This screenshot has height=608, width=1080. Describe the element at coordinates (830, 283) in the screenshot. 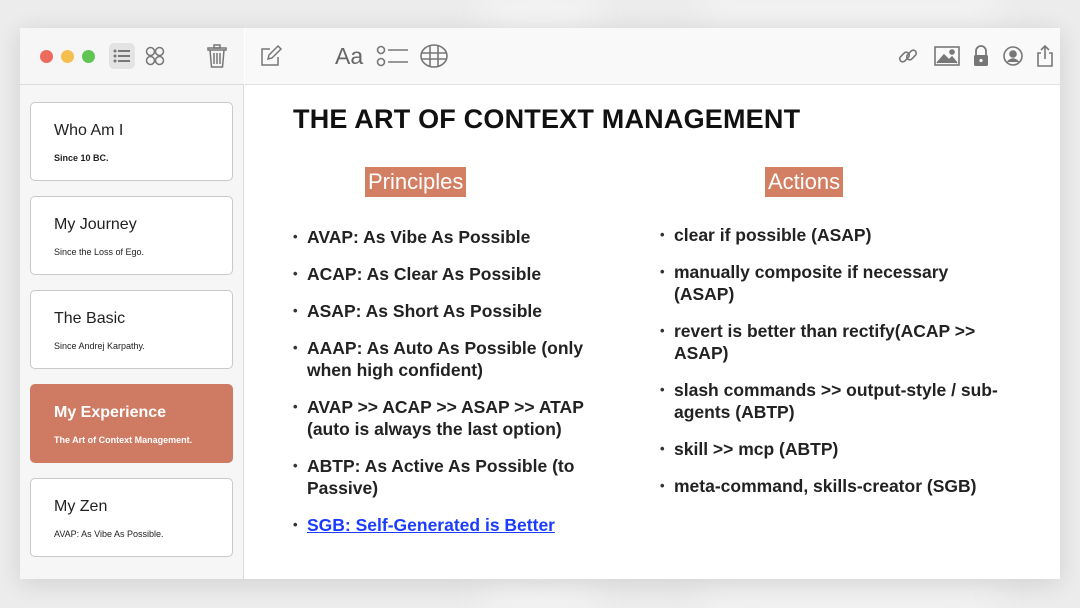

I see `list-item: manually composite if necessary (ASAP)` at that location.